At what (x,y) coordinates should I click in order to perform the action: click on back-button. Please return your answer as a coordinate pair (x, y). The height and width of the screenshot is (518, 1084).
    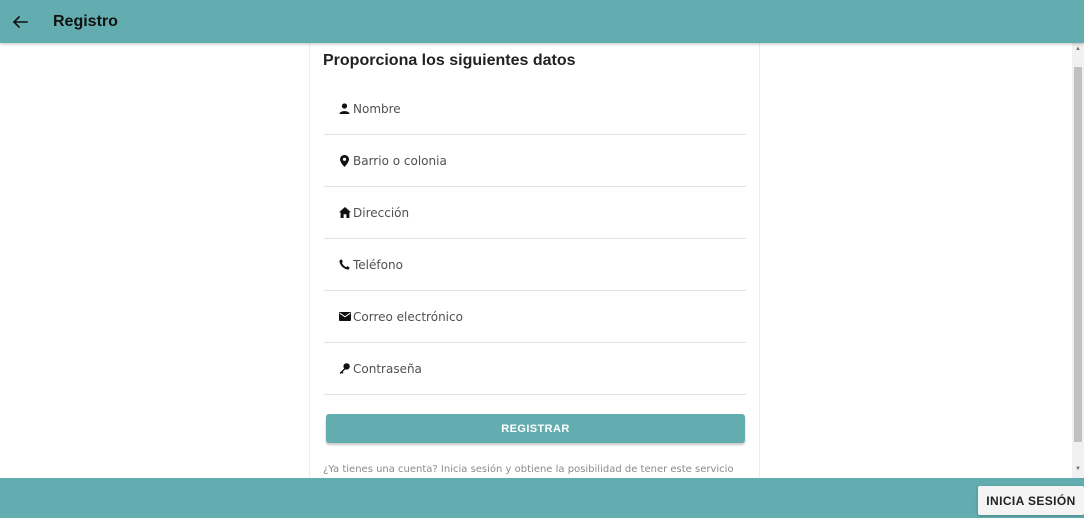
    Looking at the image, I should click on (20, 22).